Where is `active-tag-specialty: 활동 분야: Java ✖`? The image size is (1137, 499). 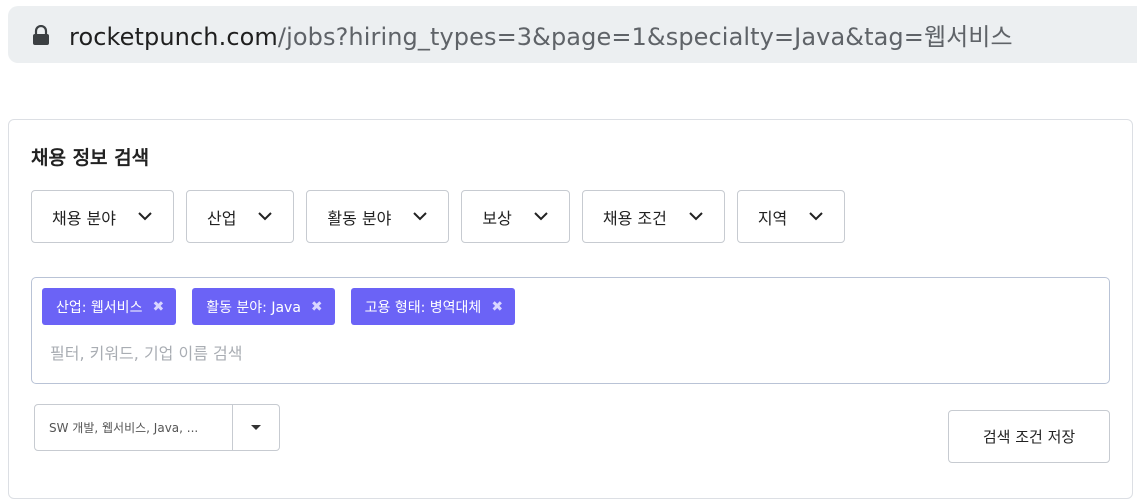 active-tag-specialty: 활동 분야: Java ✖ is located at coordinates (263, 306).